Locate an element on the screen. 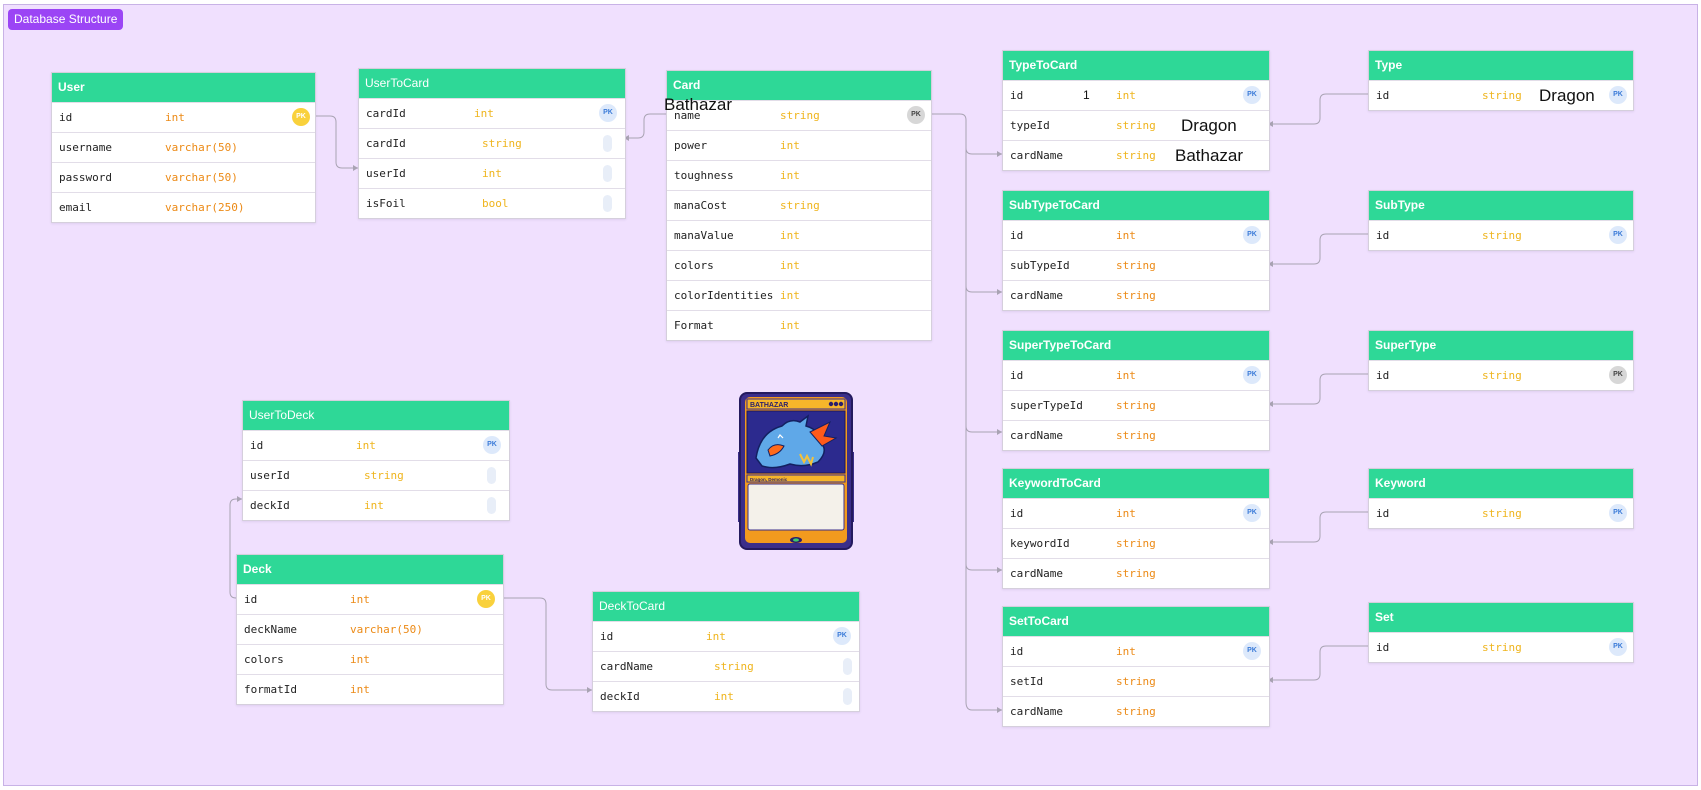 The height and width of the screenshot is (790, 1701). table-title: SetToCard is located at coordinates (1136, 621).